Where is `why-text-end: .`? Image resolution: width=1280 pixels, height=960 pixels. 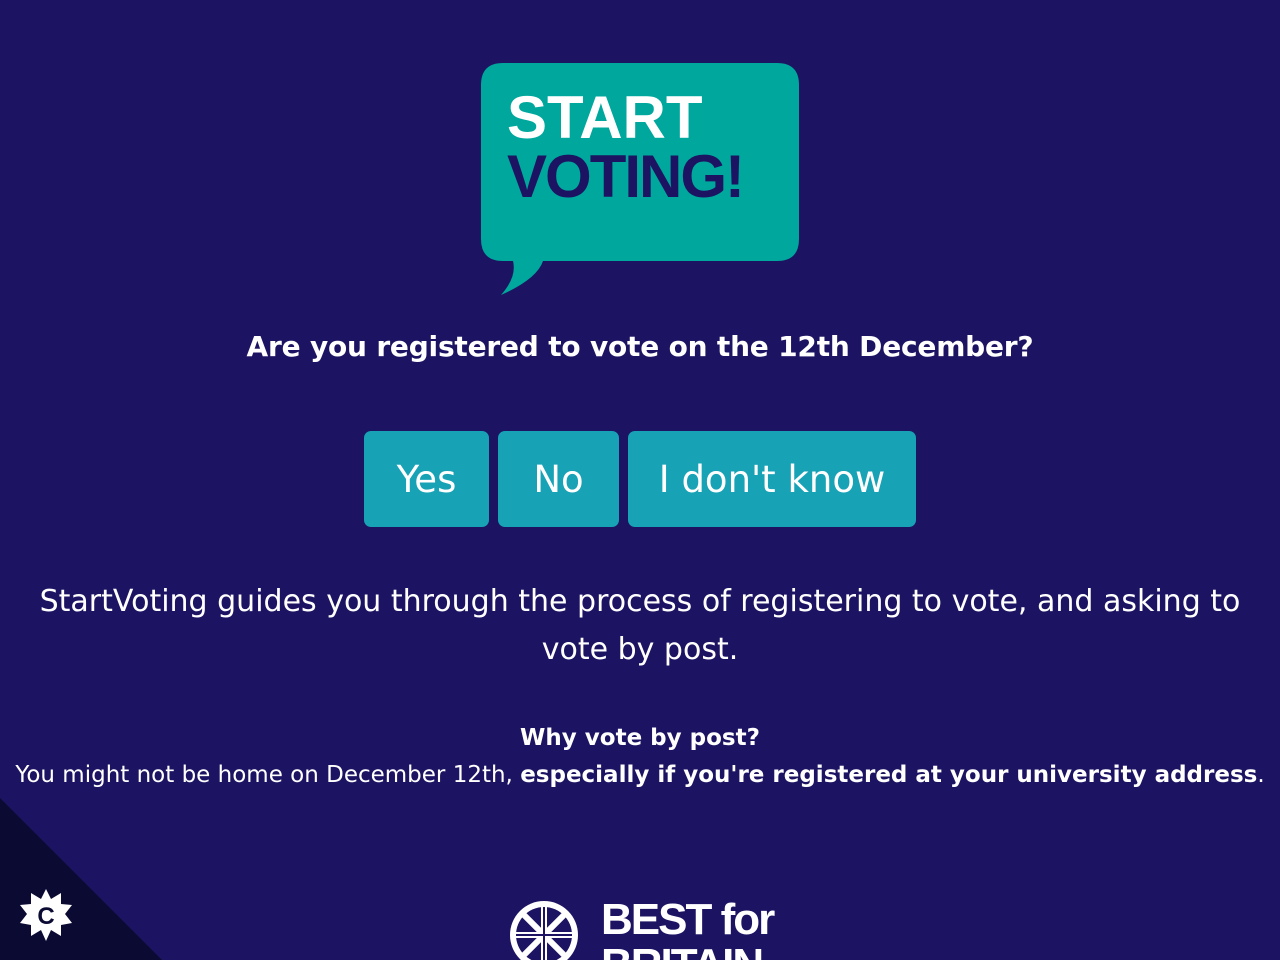 why-text-end: . is located at coordinates (1261, 775).